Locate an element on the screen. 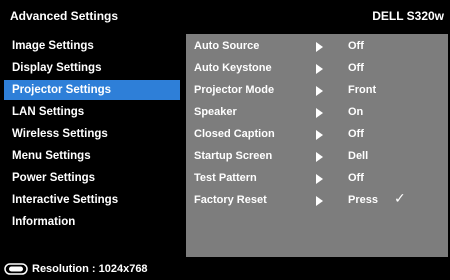  resolution-text: Resolution : 1024x768 is located at coordinates (90, 269).